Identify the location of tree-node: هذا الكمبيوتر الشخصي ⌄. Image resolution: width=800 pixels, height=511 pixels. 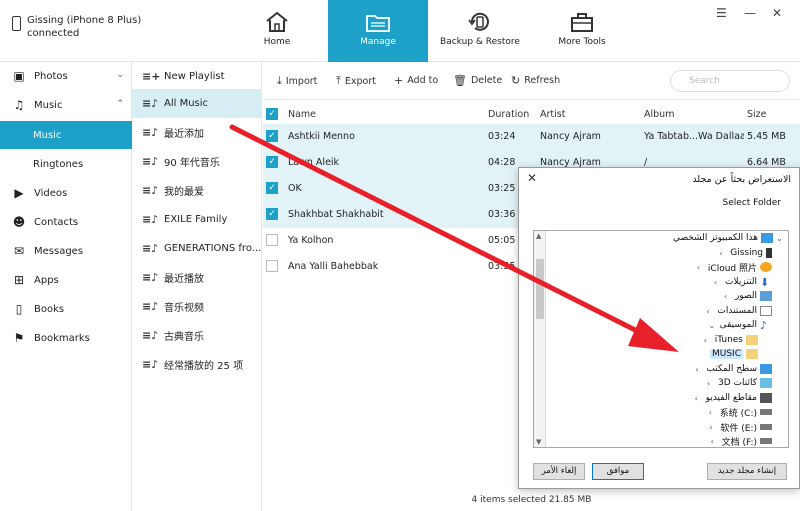
(728, 238).